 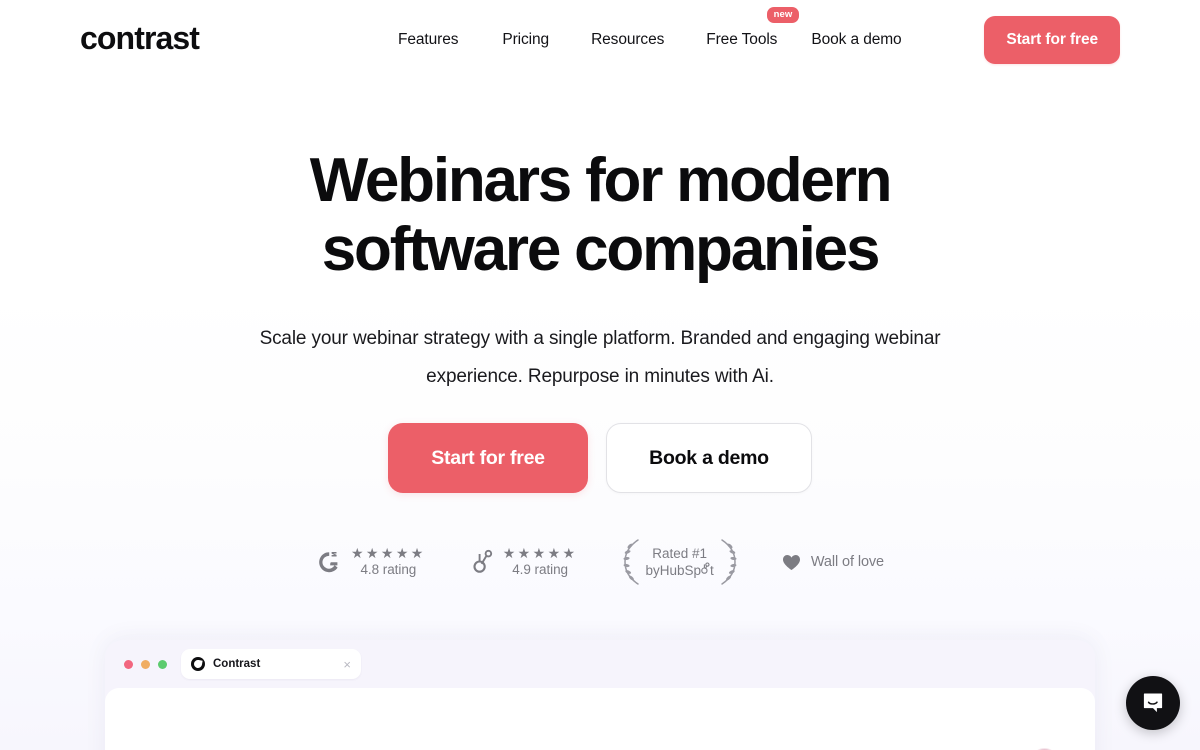 What do you see at coordinates (388, 569) in the screenshot?
I see `g2-rating-label: 4.8 rating` at bounding box center [388, 569].